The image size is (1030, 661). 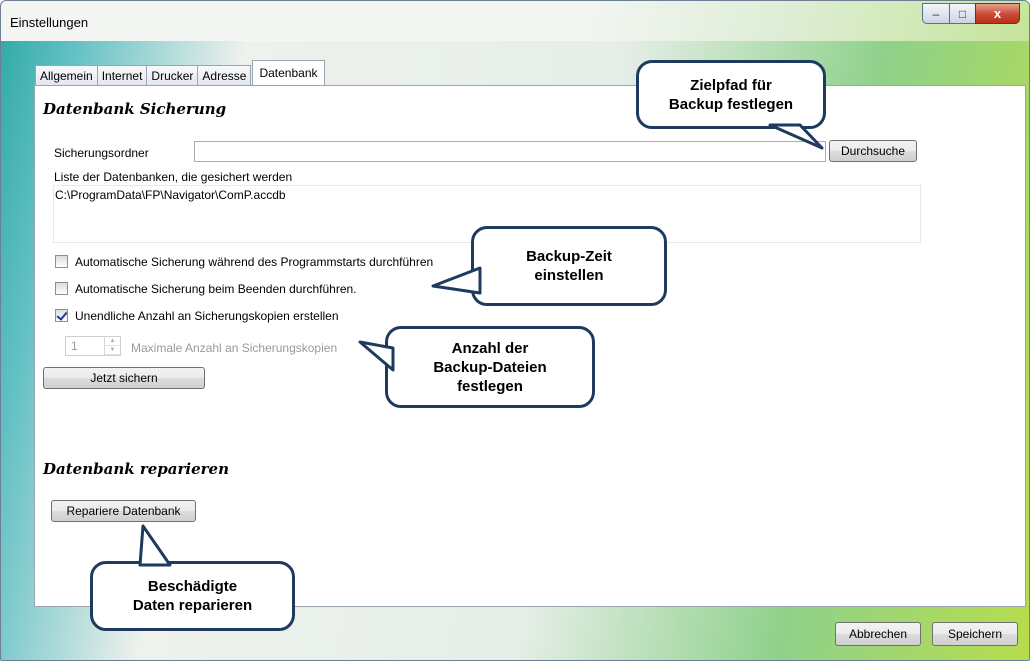 I want to click on minimize-icon: –, so click(x=936, y=13).